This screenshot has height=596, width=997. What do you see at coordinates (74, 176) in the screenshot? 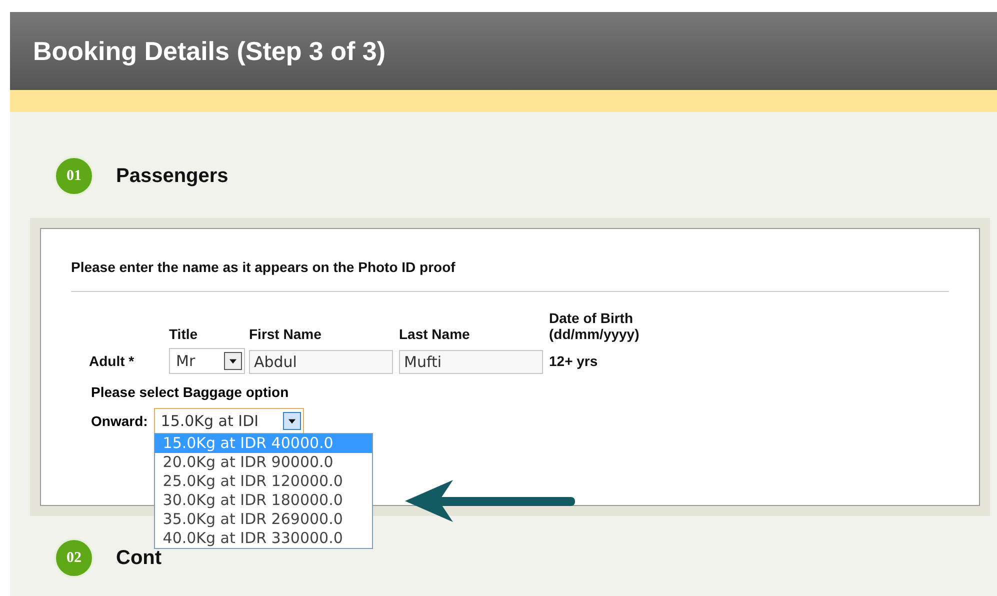
I see `step-number: 01` at bounding box center [74, 176].